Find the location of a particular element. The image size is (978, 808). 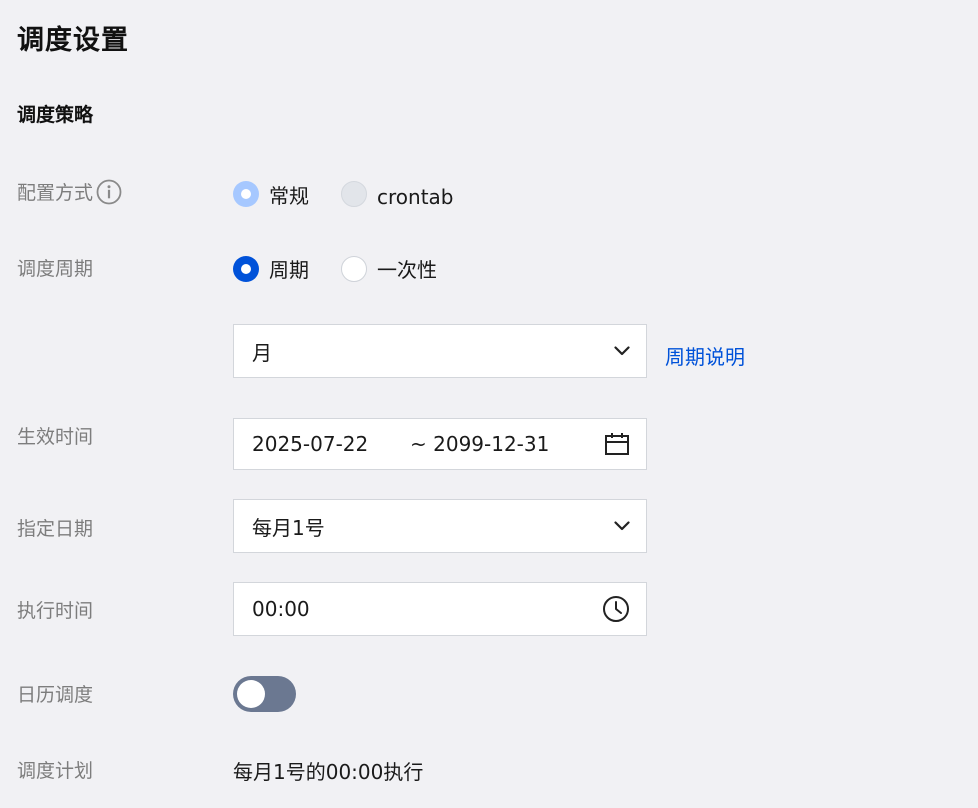

config-method-label: 配置方式 is located at coordinates (55, 193).